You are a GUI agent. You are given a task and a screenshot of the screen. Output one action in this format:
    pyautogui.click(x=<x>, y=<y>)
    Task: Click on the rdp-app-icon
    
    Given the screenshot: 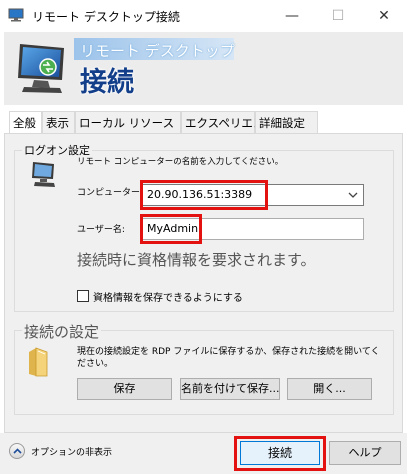 What is the action you would take?
    pyautogui.click(x=16, y=15)
    